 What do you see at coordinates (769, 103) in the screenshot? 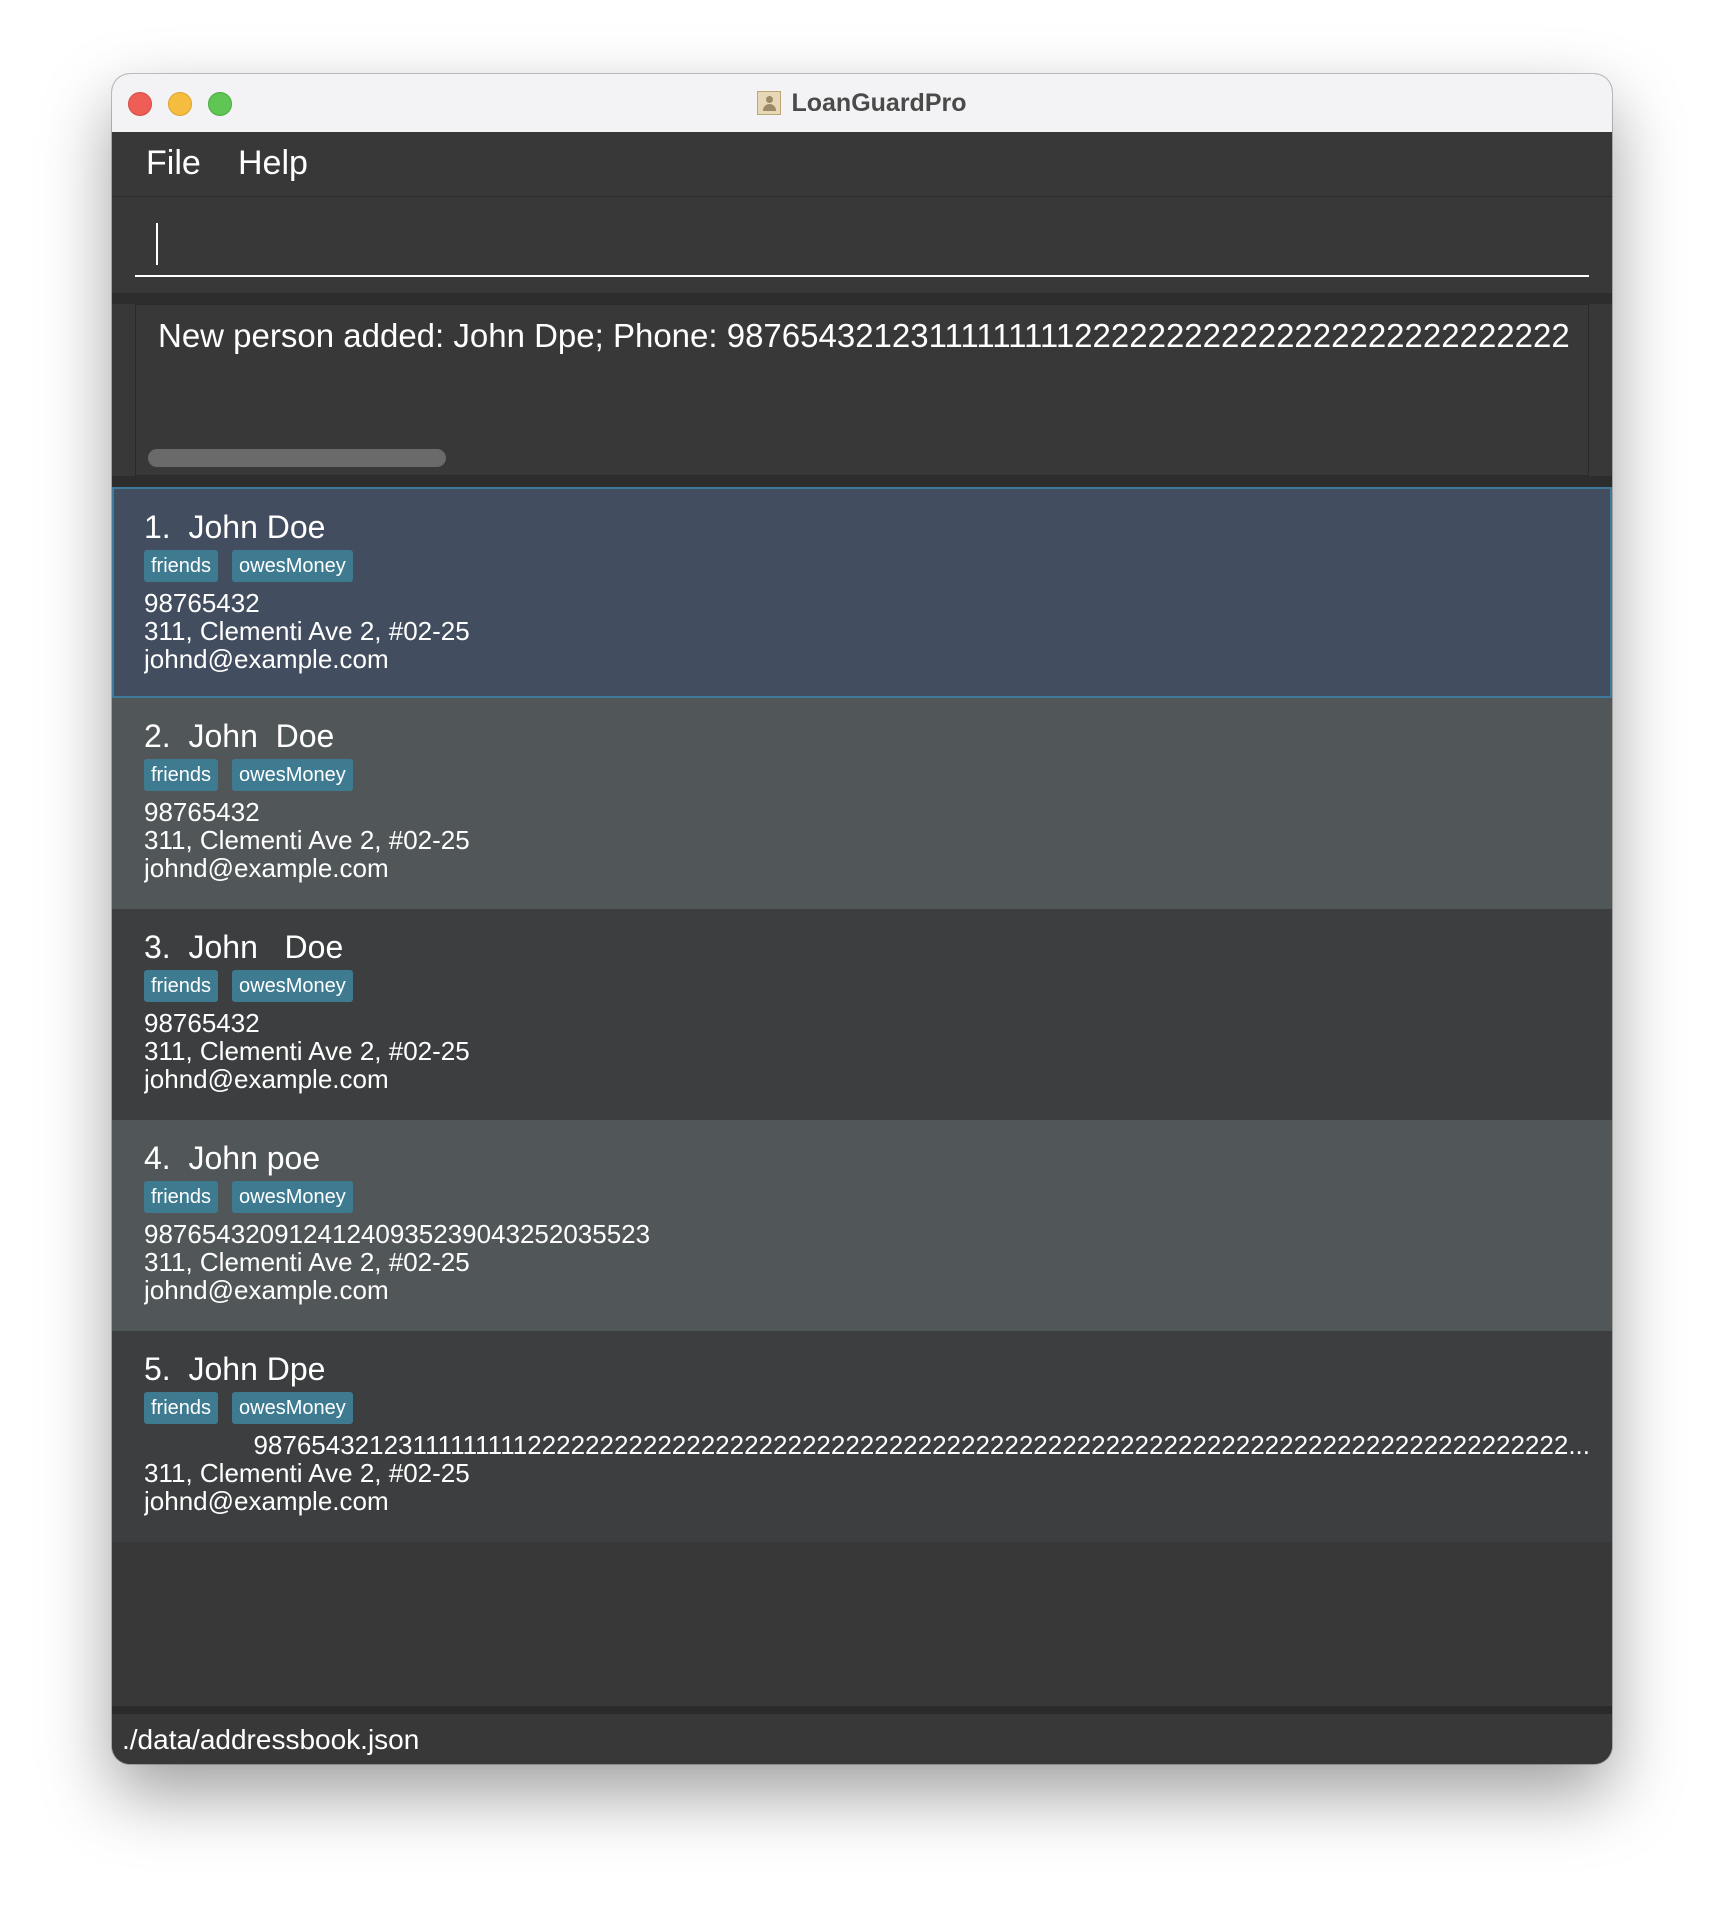
I see `address-book-icon` at bounding box center [769, 103].